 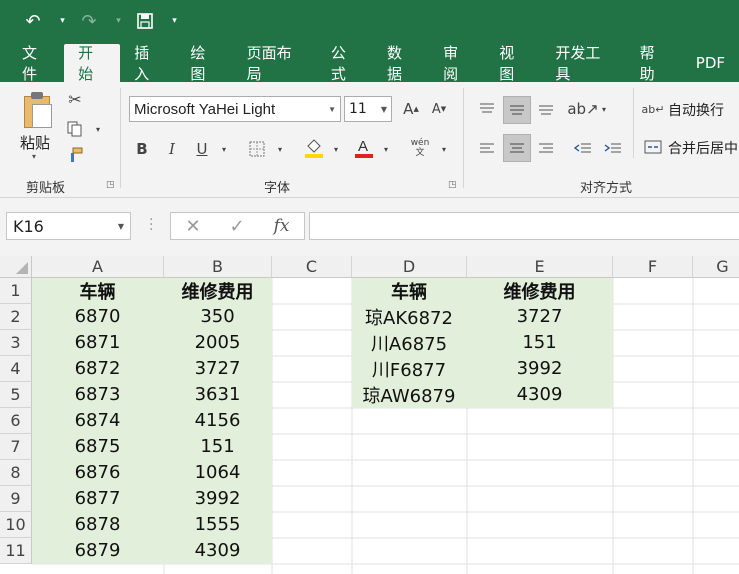 What do you see at coordinates (204, 63) in the screenshot?
I see `tab-draw: 绘图` at bounding box center [204, 63].